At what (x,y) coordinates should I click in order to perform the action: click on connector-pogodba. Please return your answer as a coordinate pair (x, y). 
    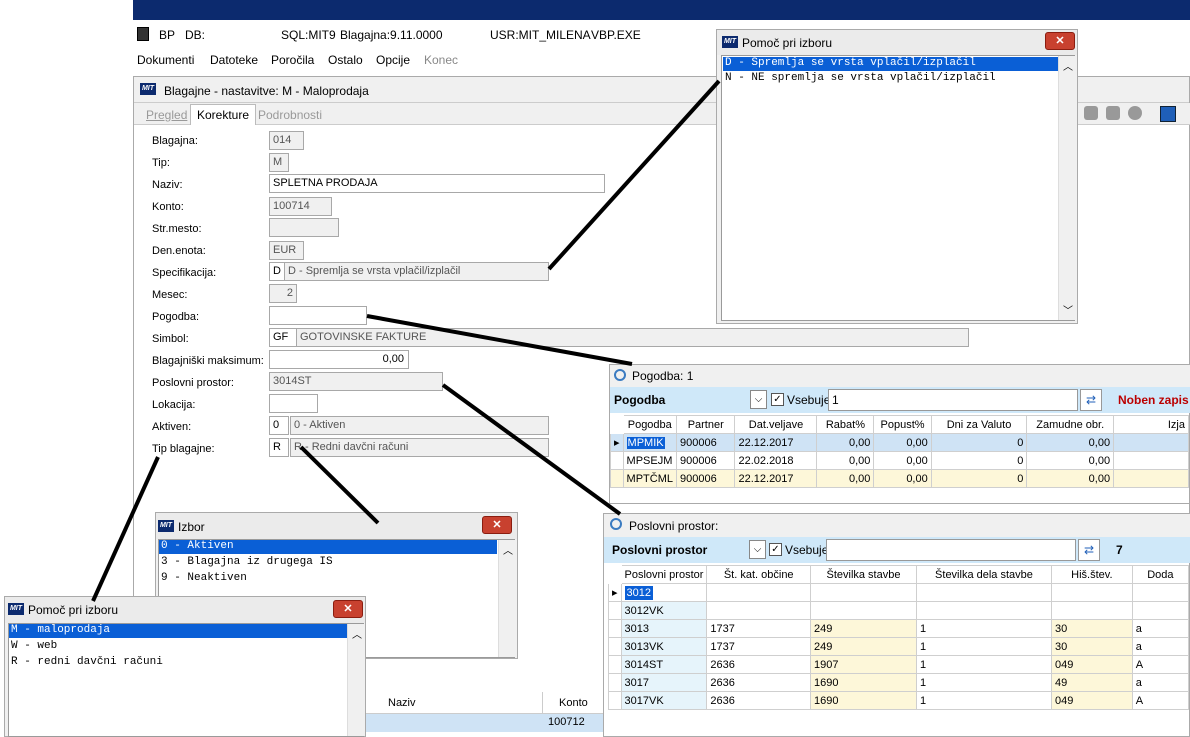
    Looking at the image, I should click on (499, 340).